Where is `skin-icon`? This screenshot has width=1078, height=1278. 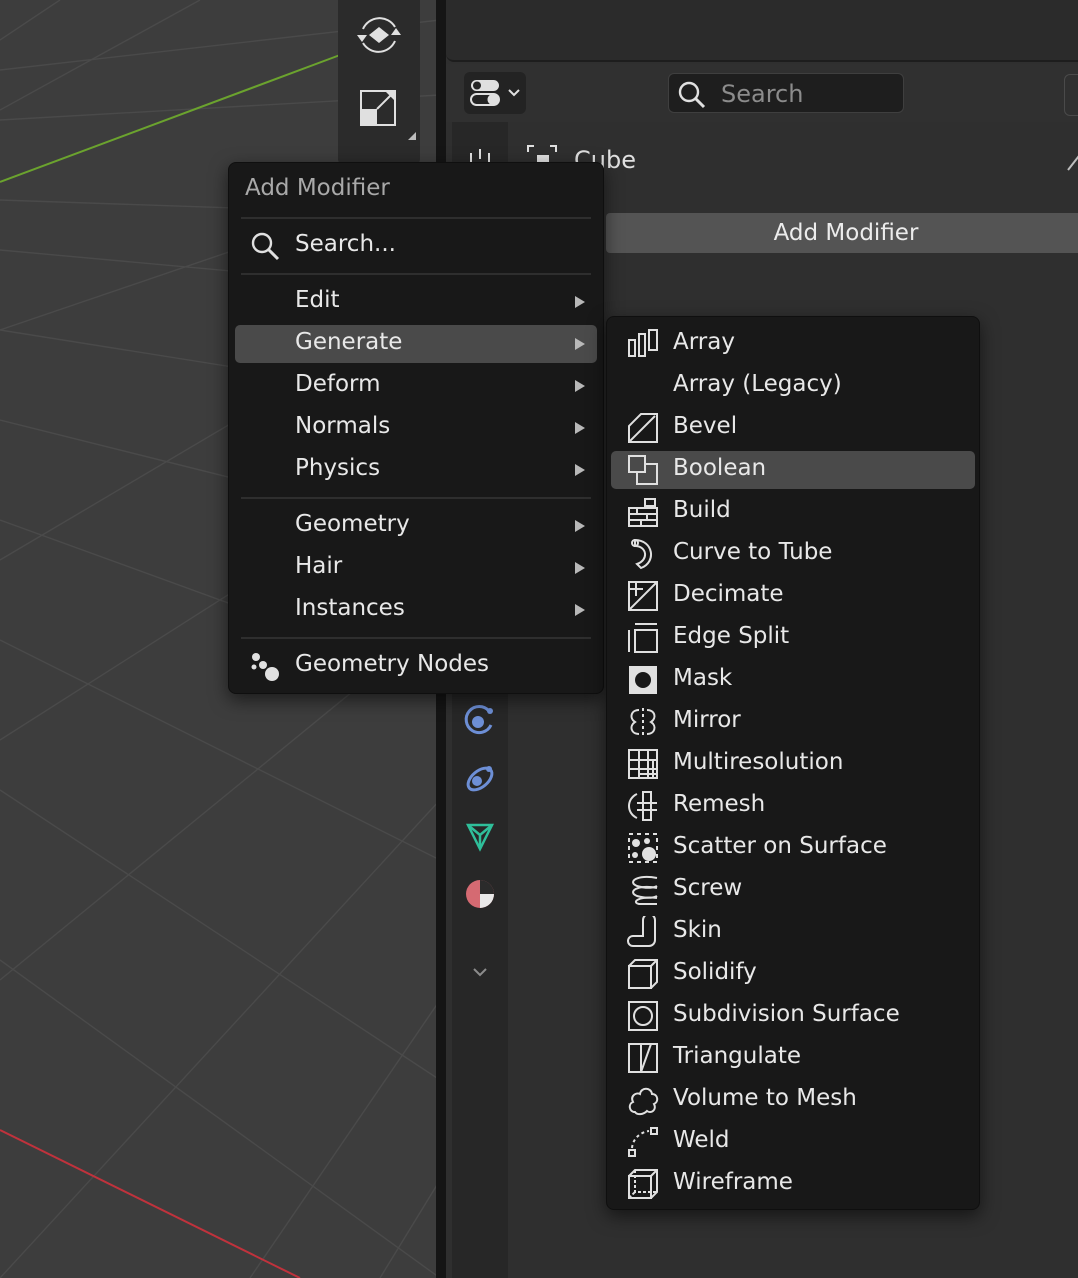 skin-icon is located at coordinates (641, 931).